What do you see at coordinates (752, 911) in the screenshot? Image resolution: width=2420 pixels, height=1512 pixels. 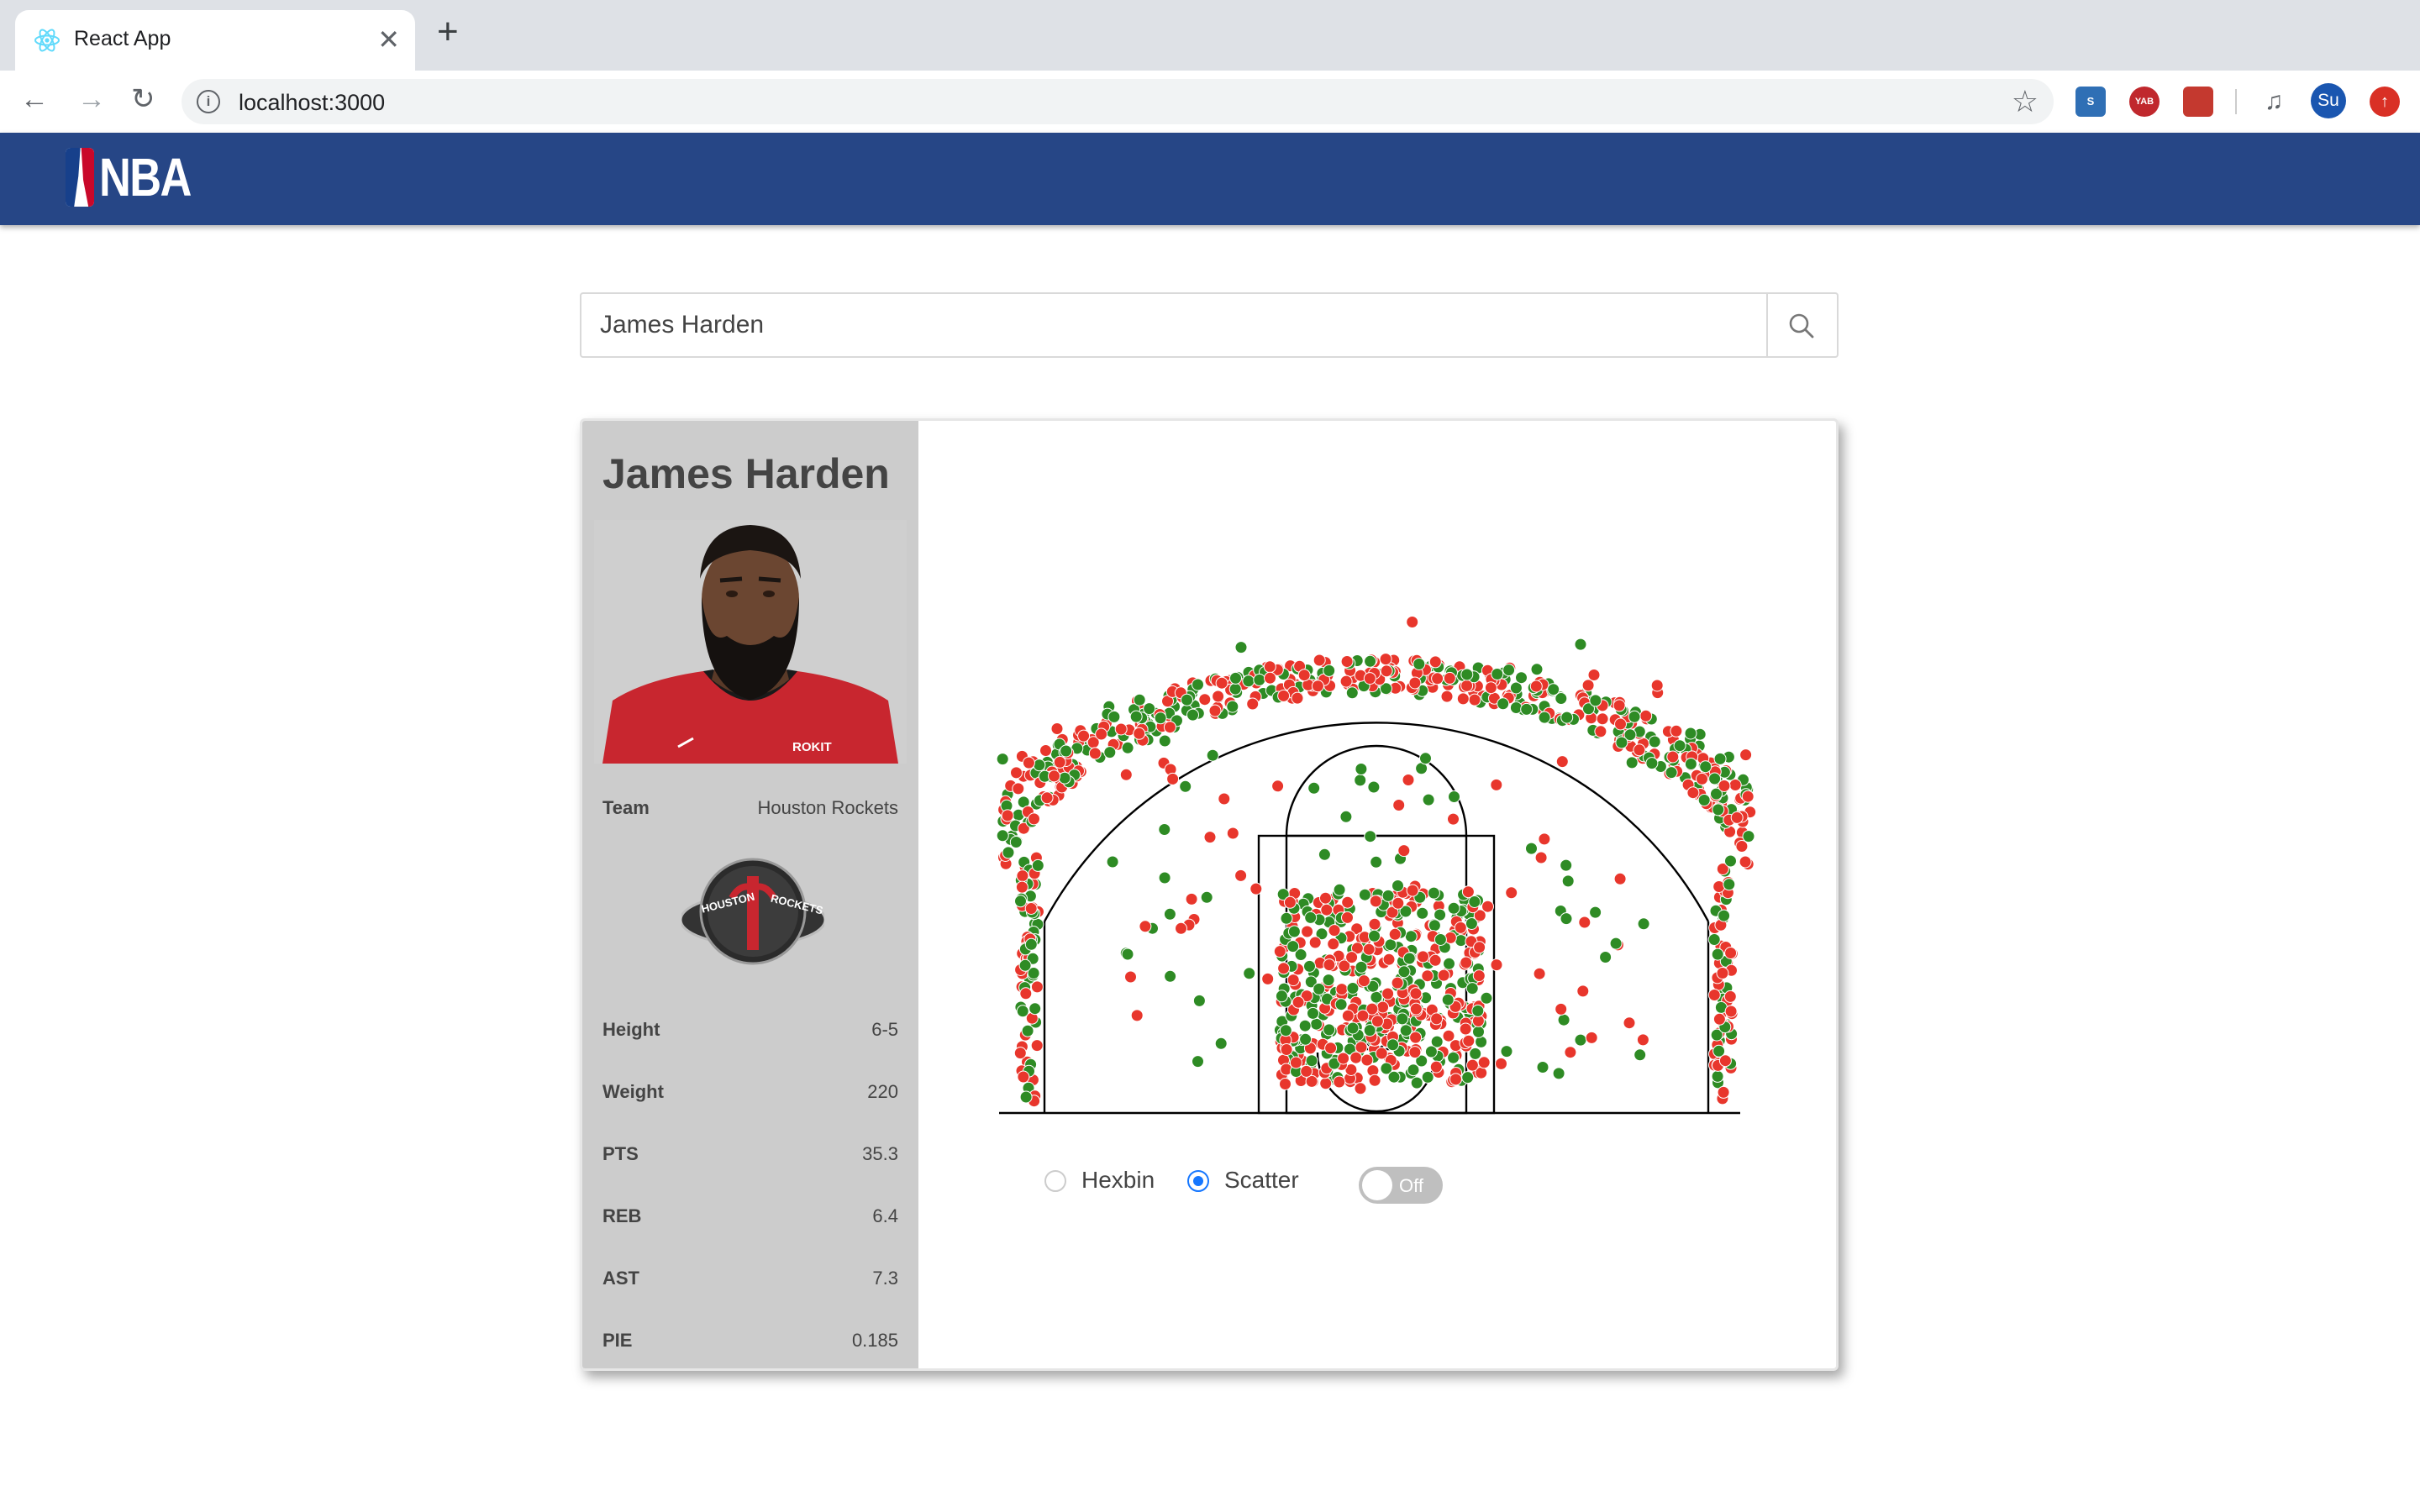 I see `rockets-logo-icon: HOUSTON ROCKETS` at bounding box center [752, 911].